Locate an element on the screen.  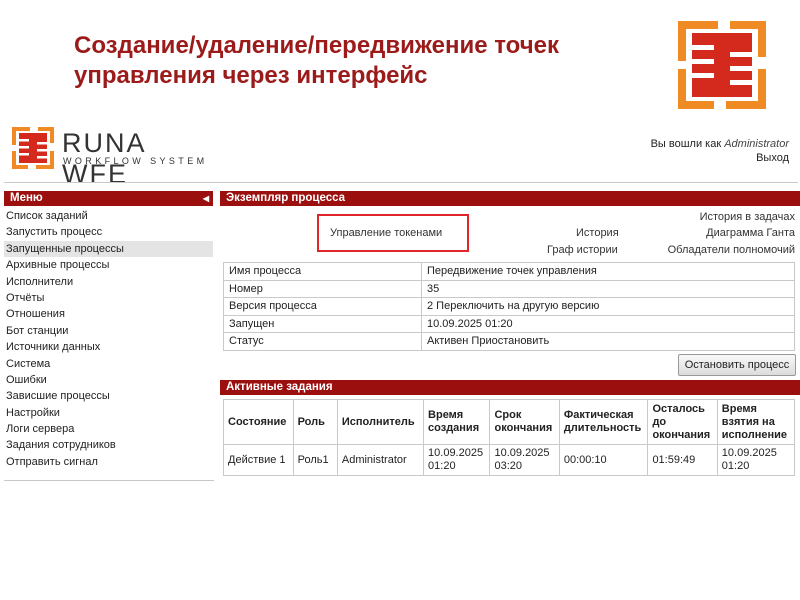
active-tasks-header: Активные задания is located at coordinates (510, 387).